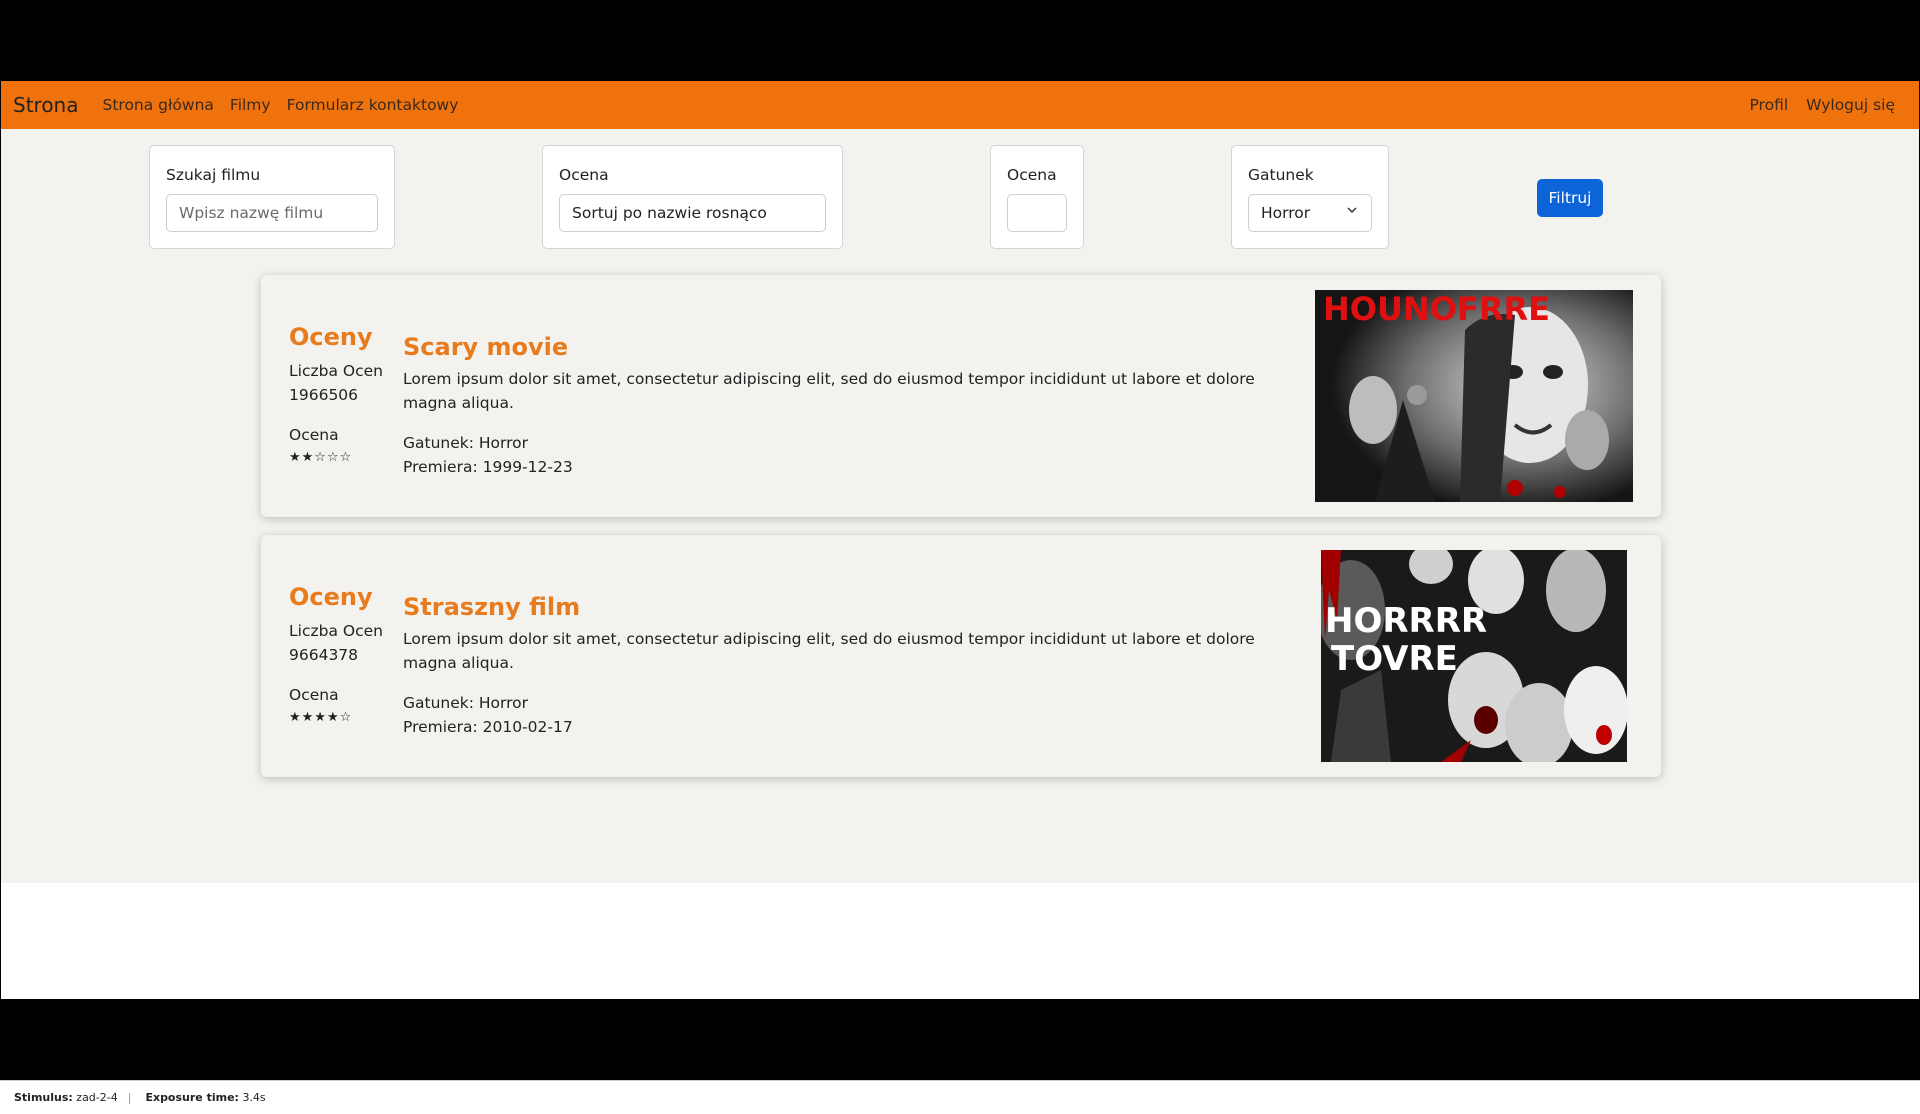  I want to click on rating-stars: ★★☆☆☆, so click(321, 457).